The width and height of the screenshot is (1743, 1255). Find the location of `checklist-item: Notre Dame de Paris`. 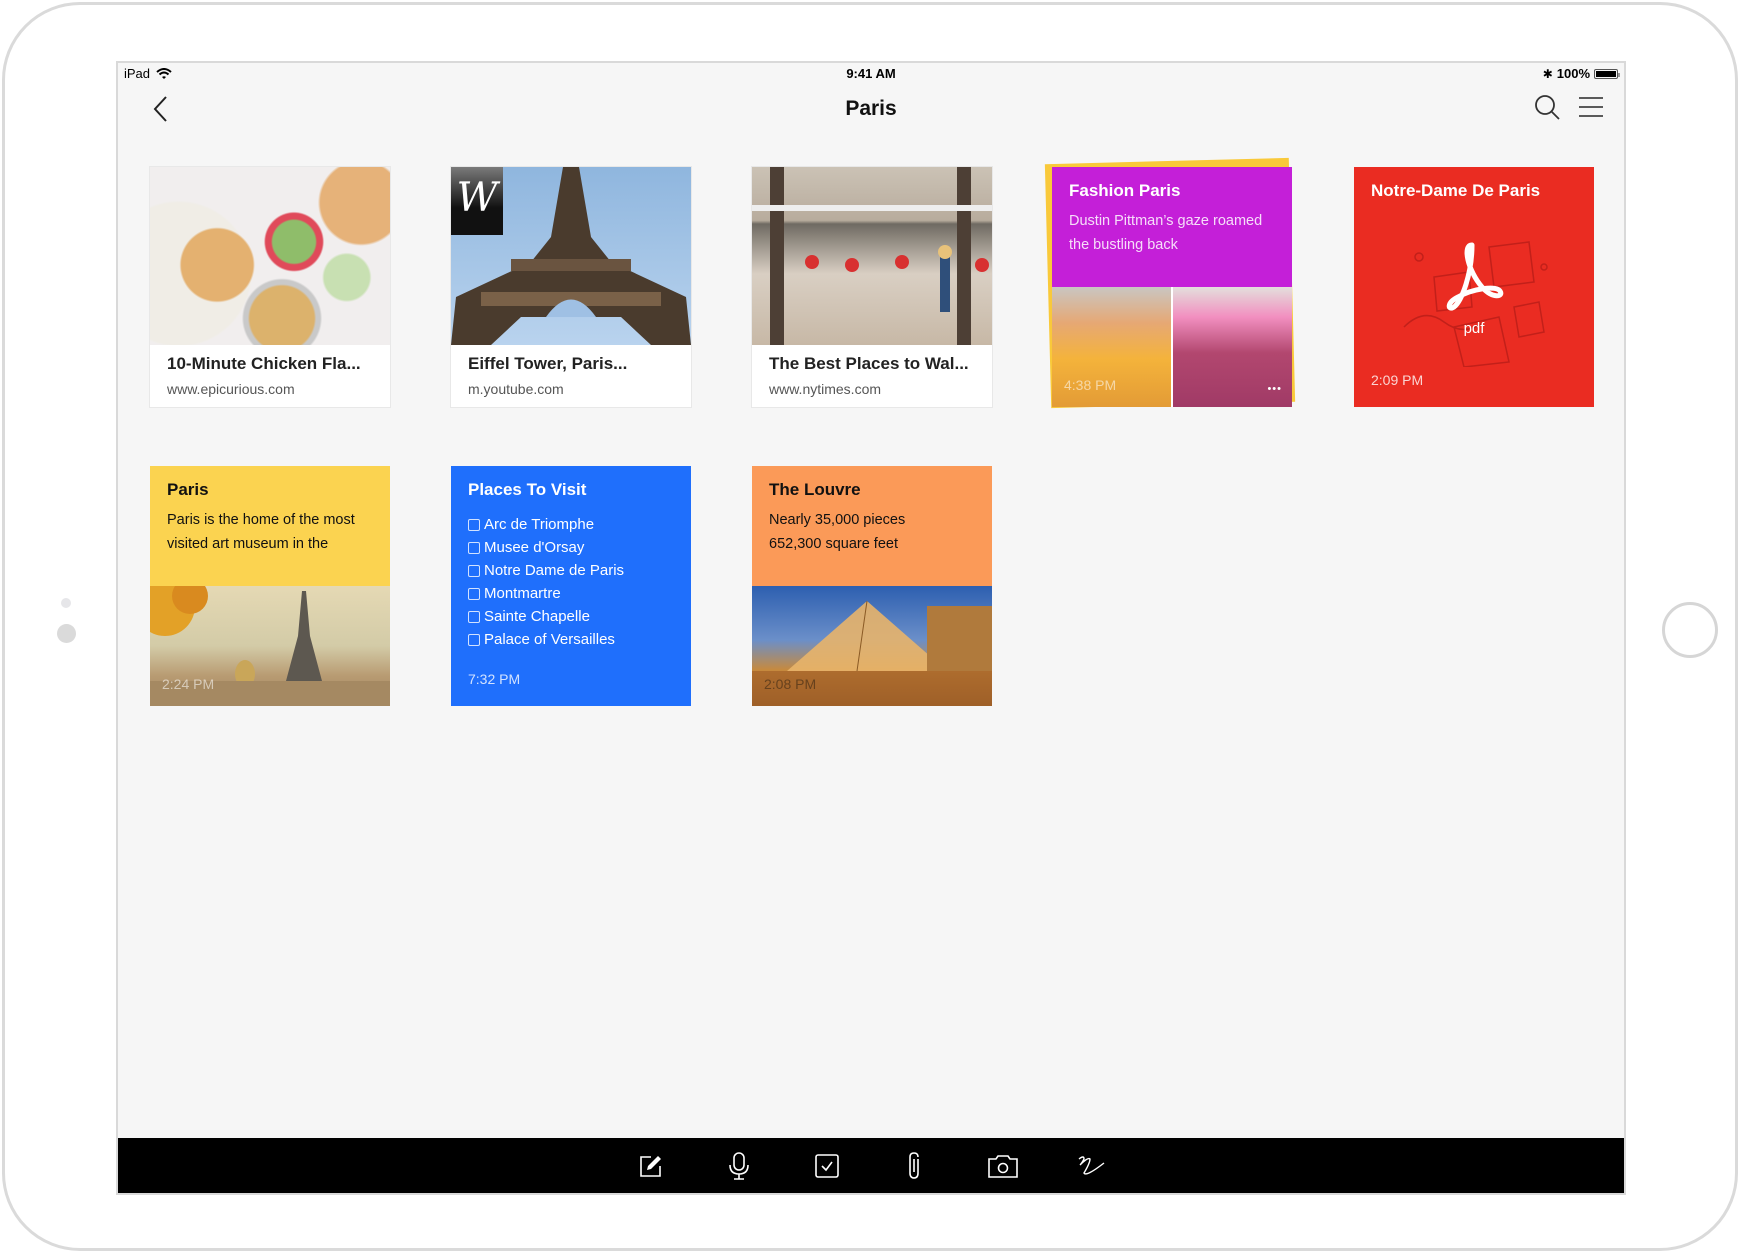

checklist-item: Notre Dame de Paris is located at coordinates (546, 570).